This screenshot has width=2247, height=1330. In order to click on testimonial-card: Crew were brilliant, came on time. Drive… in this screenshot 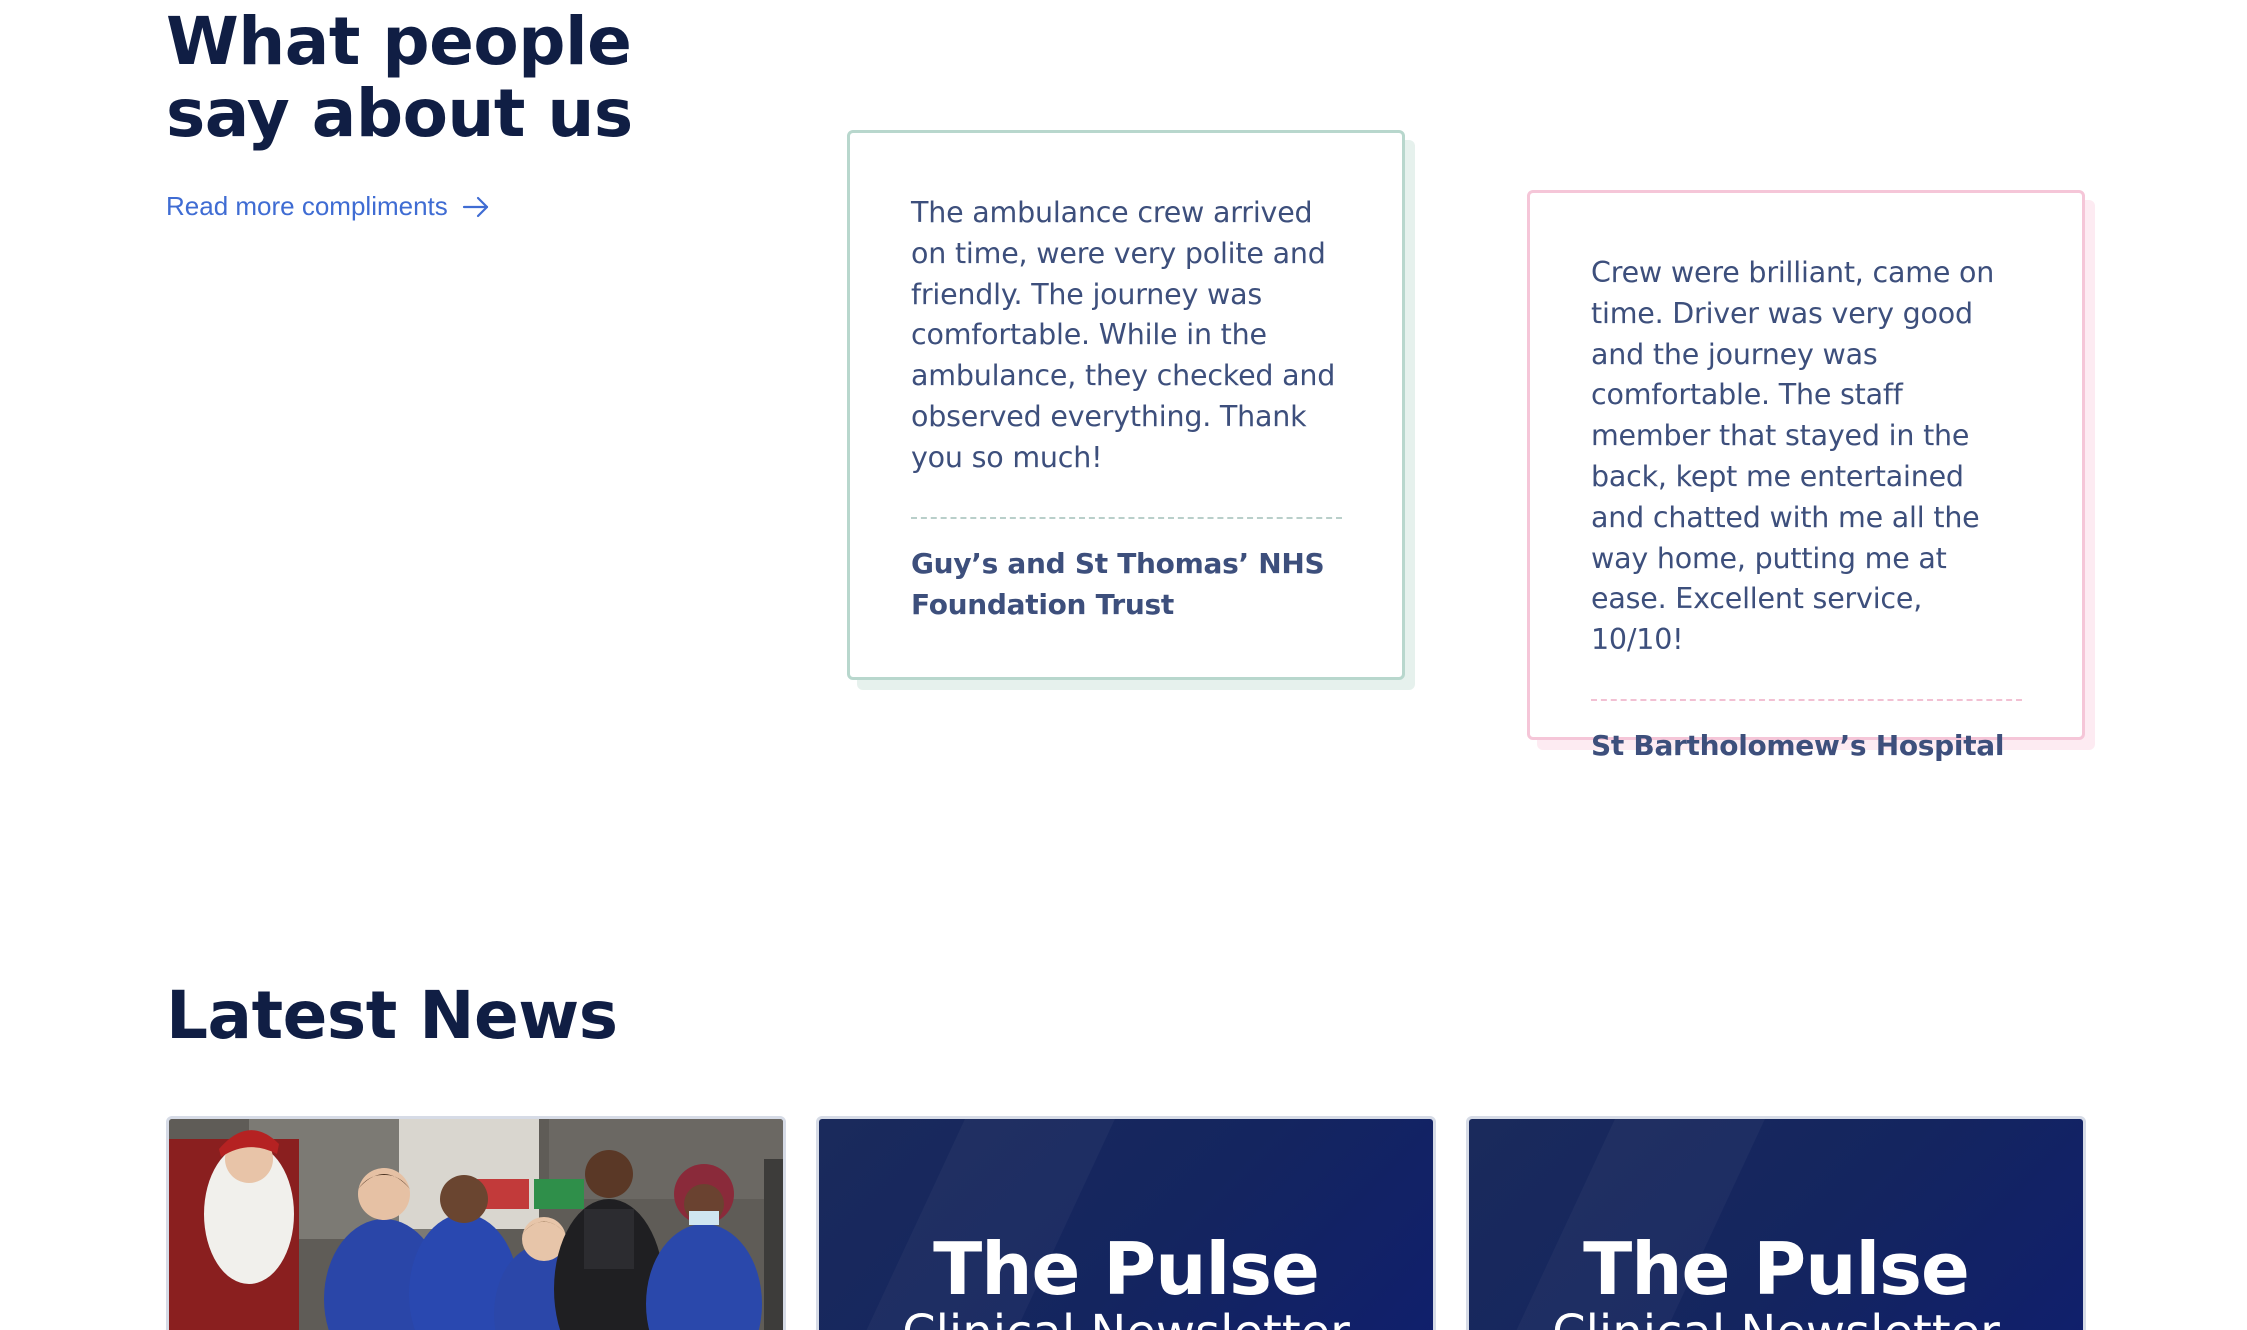, I will do `click(1806, 476)`.